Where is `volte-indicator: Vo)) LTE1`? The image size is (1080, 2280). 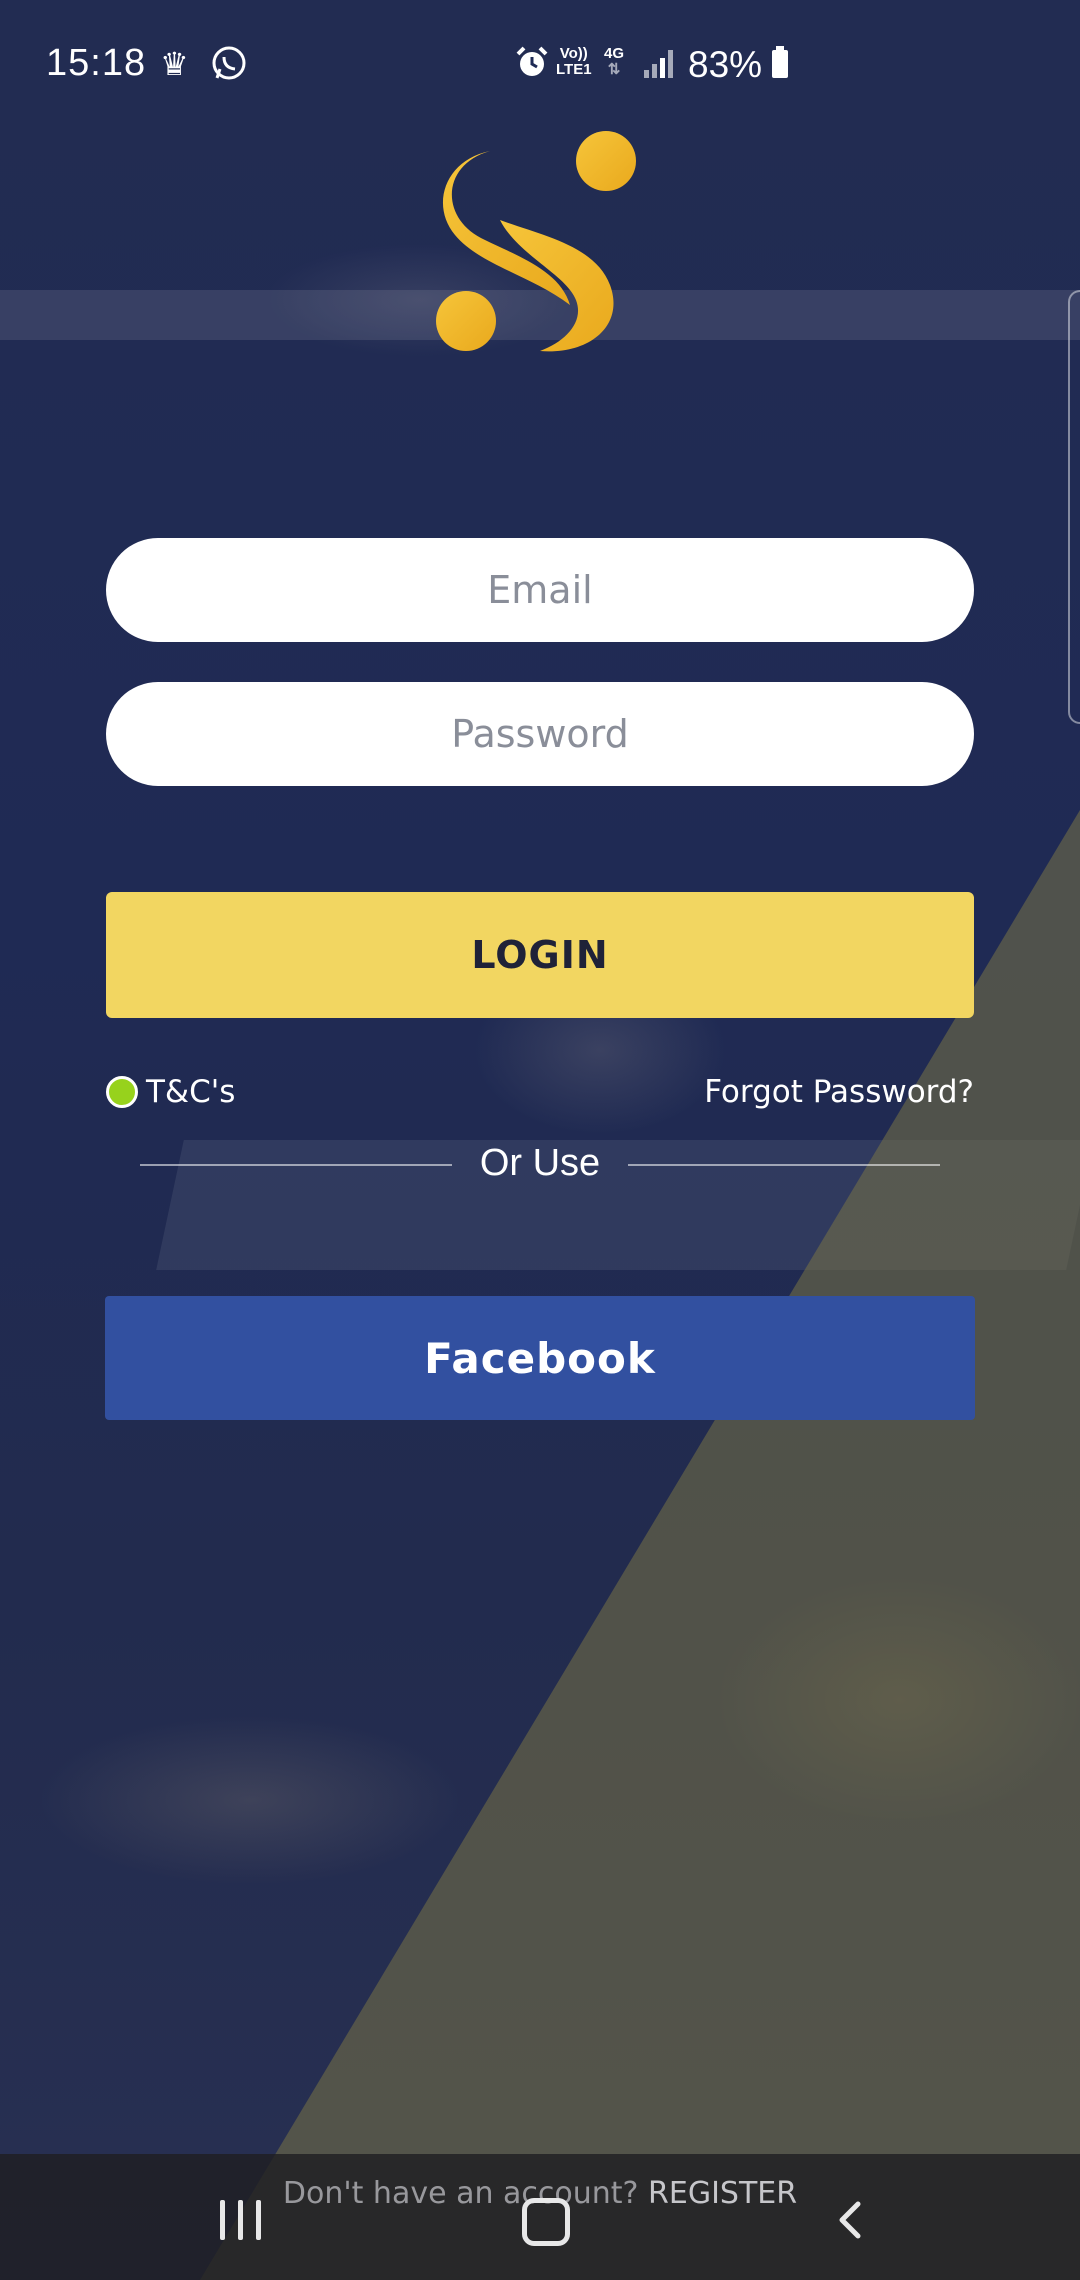 volte-indicator: Vo)) LTE1 is located at coordinates (574, 62).